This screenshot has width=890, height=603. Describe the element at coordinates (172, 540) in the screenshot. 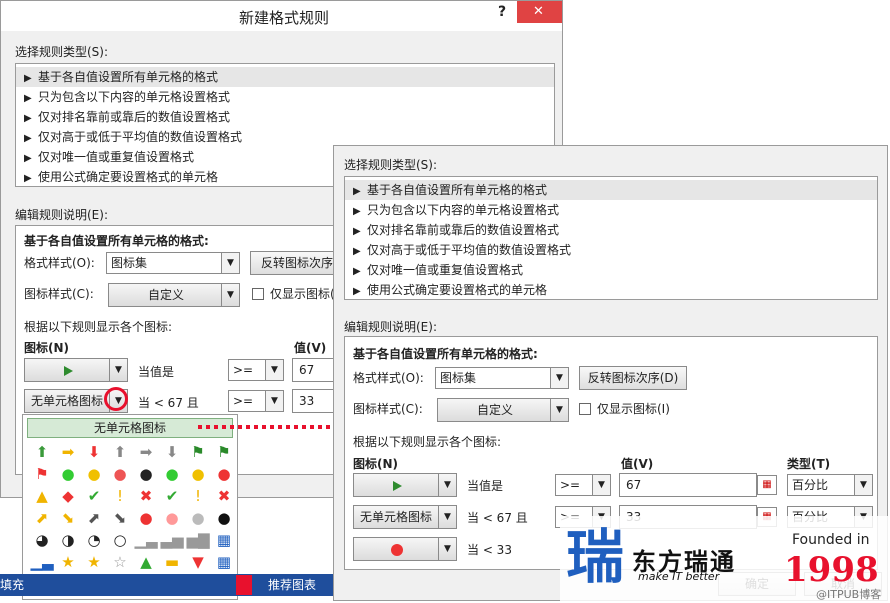

I see `palette-icon-option: ▃▅` at that location.